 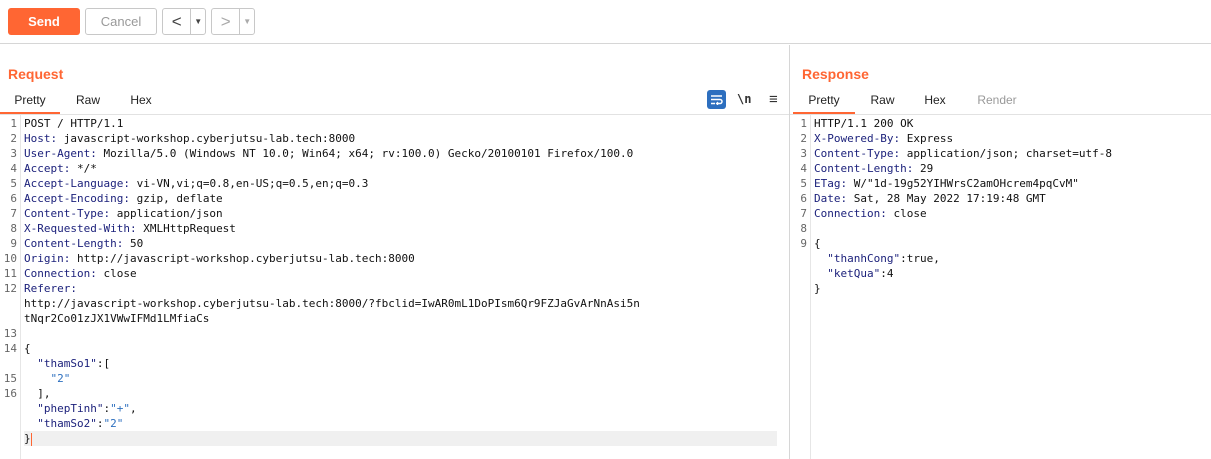 I want to click on word-wrap-icon, so click(x=716, y=99).